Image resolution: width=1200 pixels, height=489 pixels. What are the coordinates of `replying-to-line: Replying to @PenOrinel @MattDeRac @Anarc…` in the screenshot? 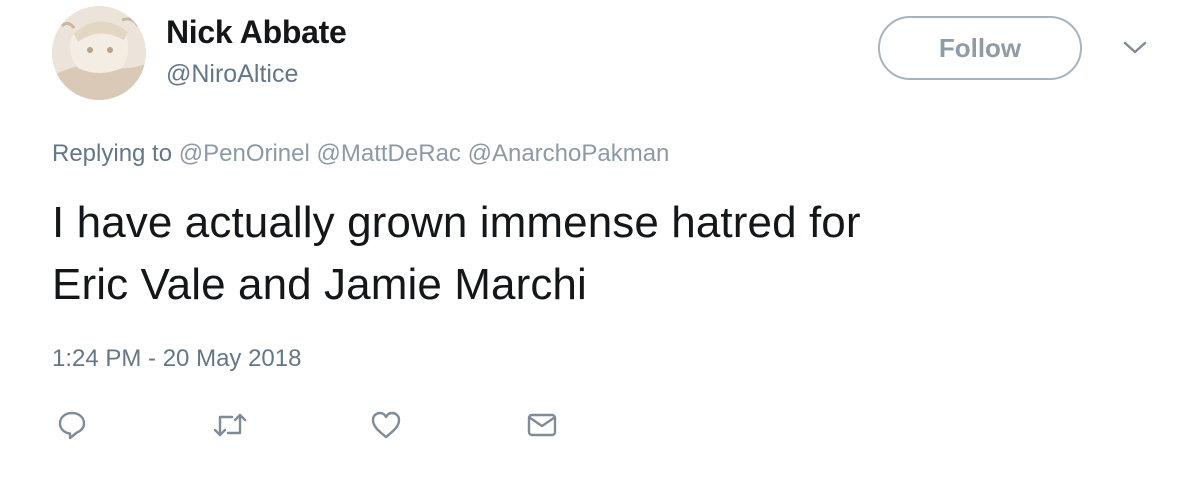 It's located at (360, 154).